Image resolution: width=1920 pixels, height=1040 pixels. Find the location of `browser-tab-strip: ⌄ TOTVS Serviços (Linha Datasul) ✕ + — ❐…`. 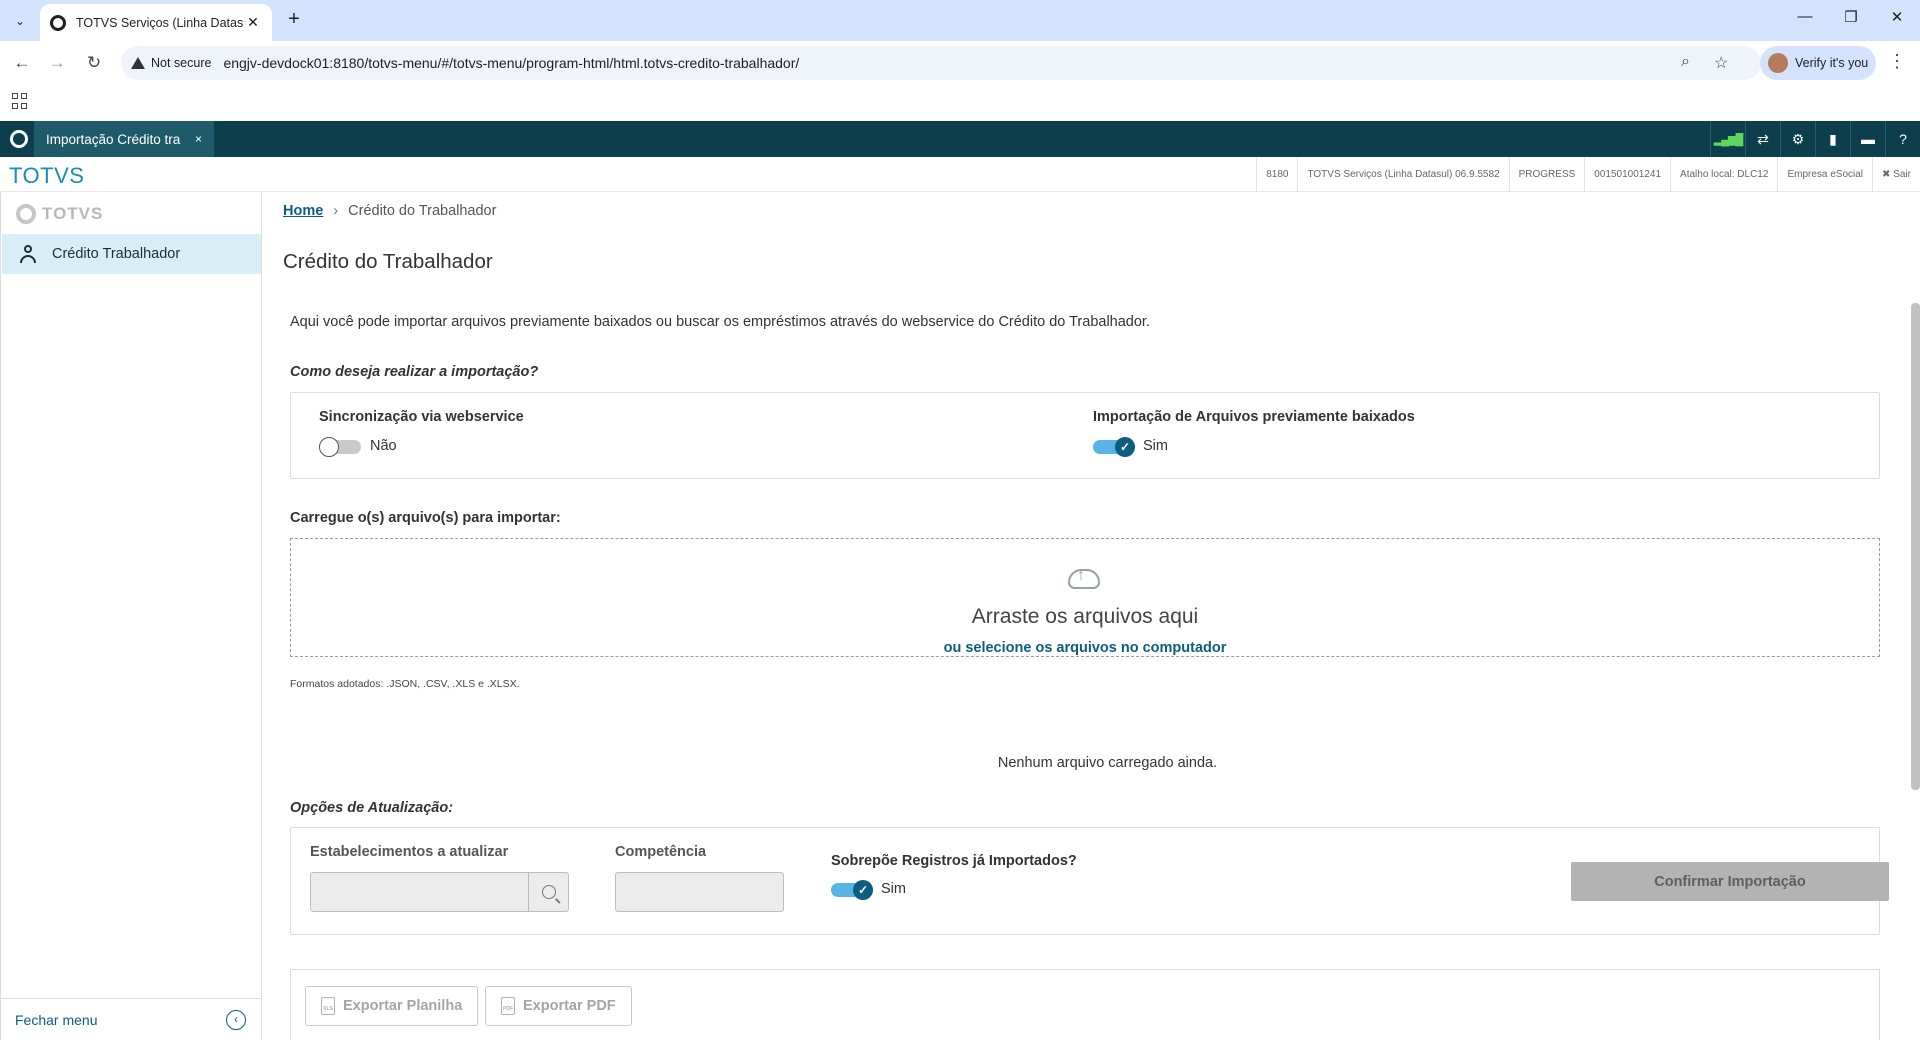

browser-tab-strip: ⌄ TOTVS Serviços (Linha Datasul) ✕ + — ❐… is located at coordinates (960, 20).